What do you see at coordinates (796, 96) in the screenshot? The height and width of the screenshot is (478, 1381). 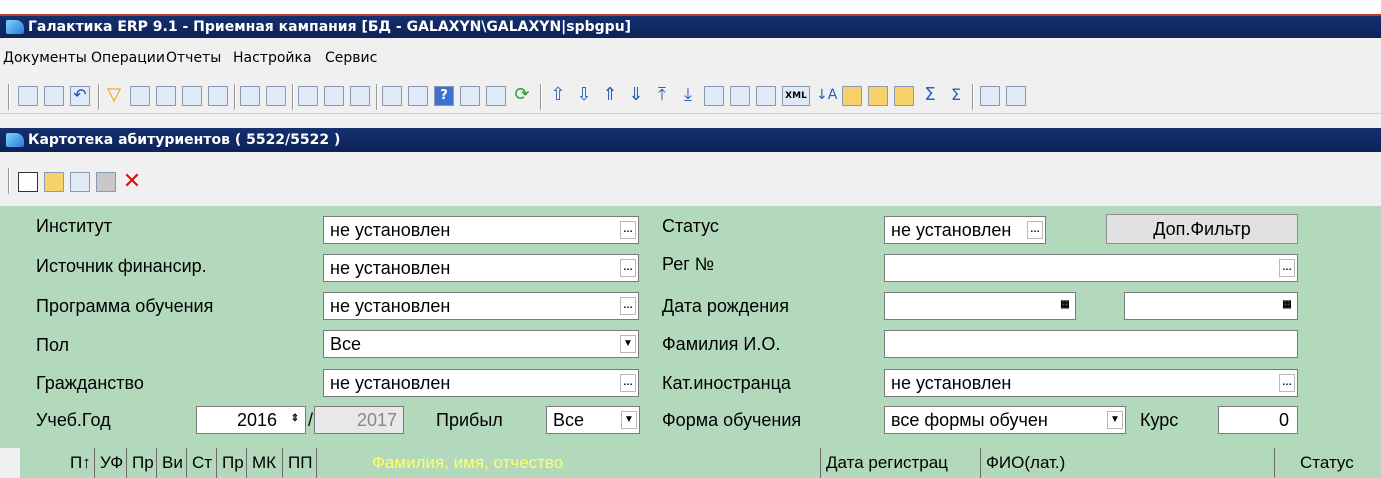 I see `xml-icon: XML` at bounding box center [796, 96].